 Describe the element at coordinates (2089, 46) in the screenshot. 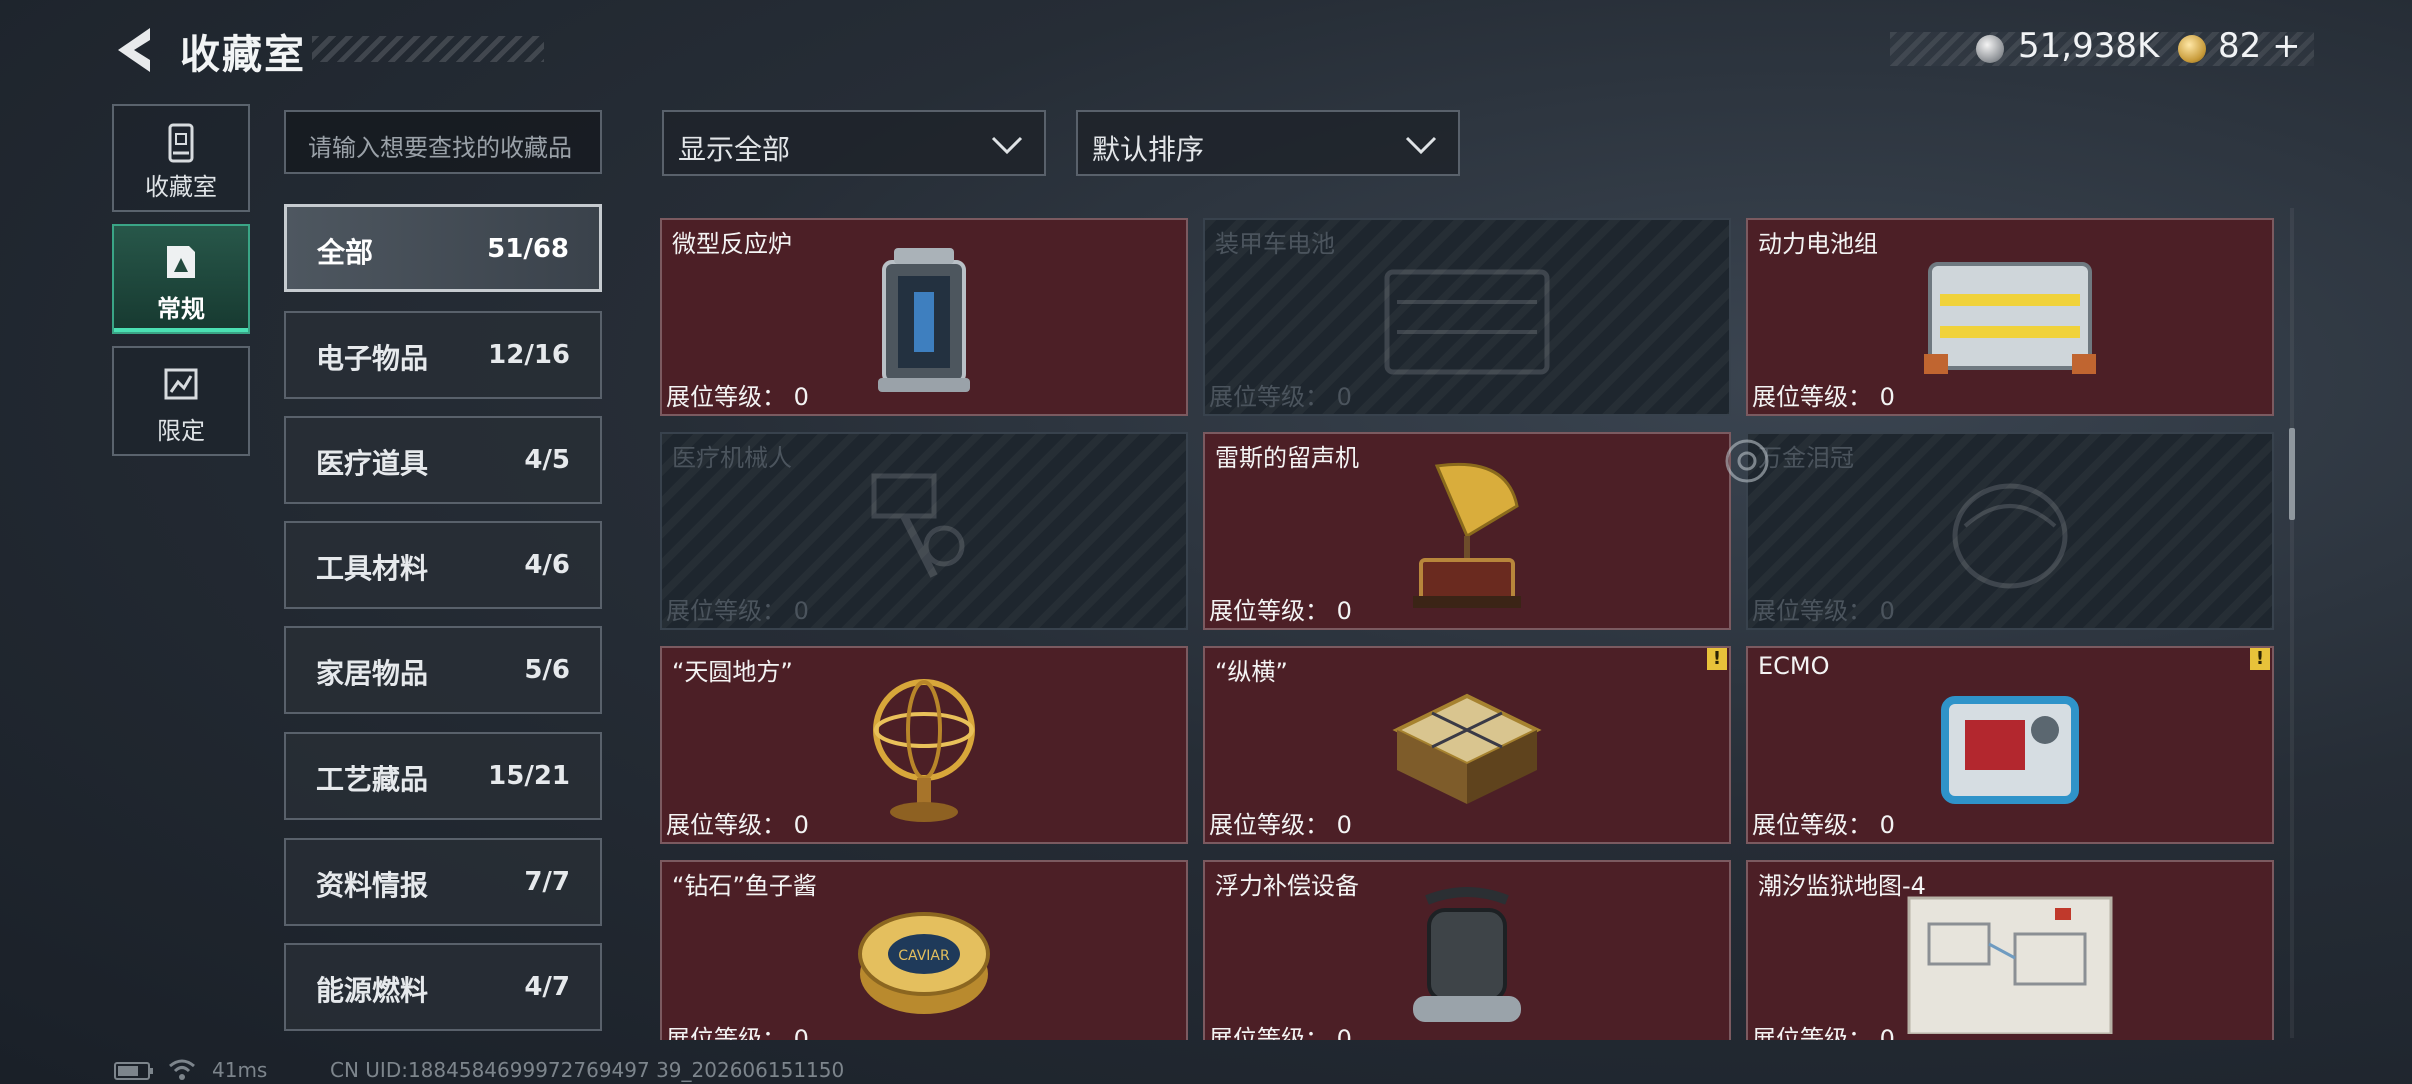

I see `silver-currency-value: 51,938K` at that location.